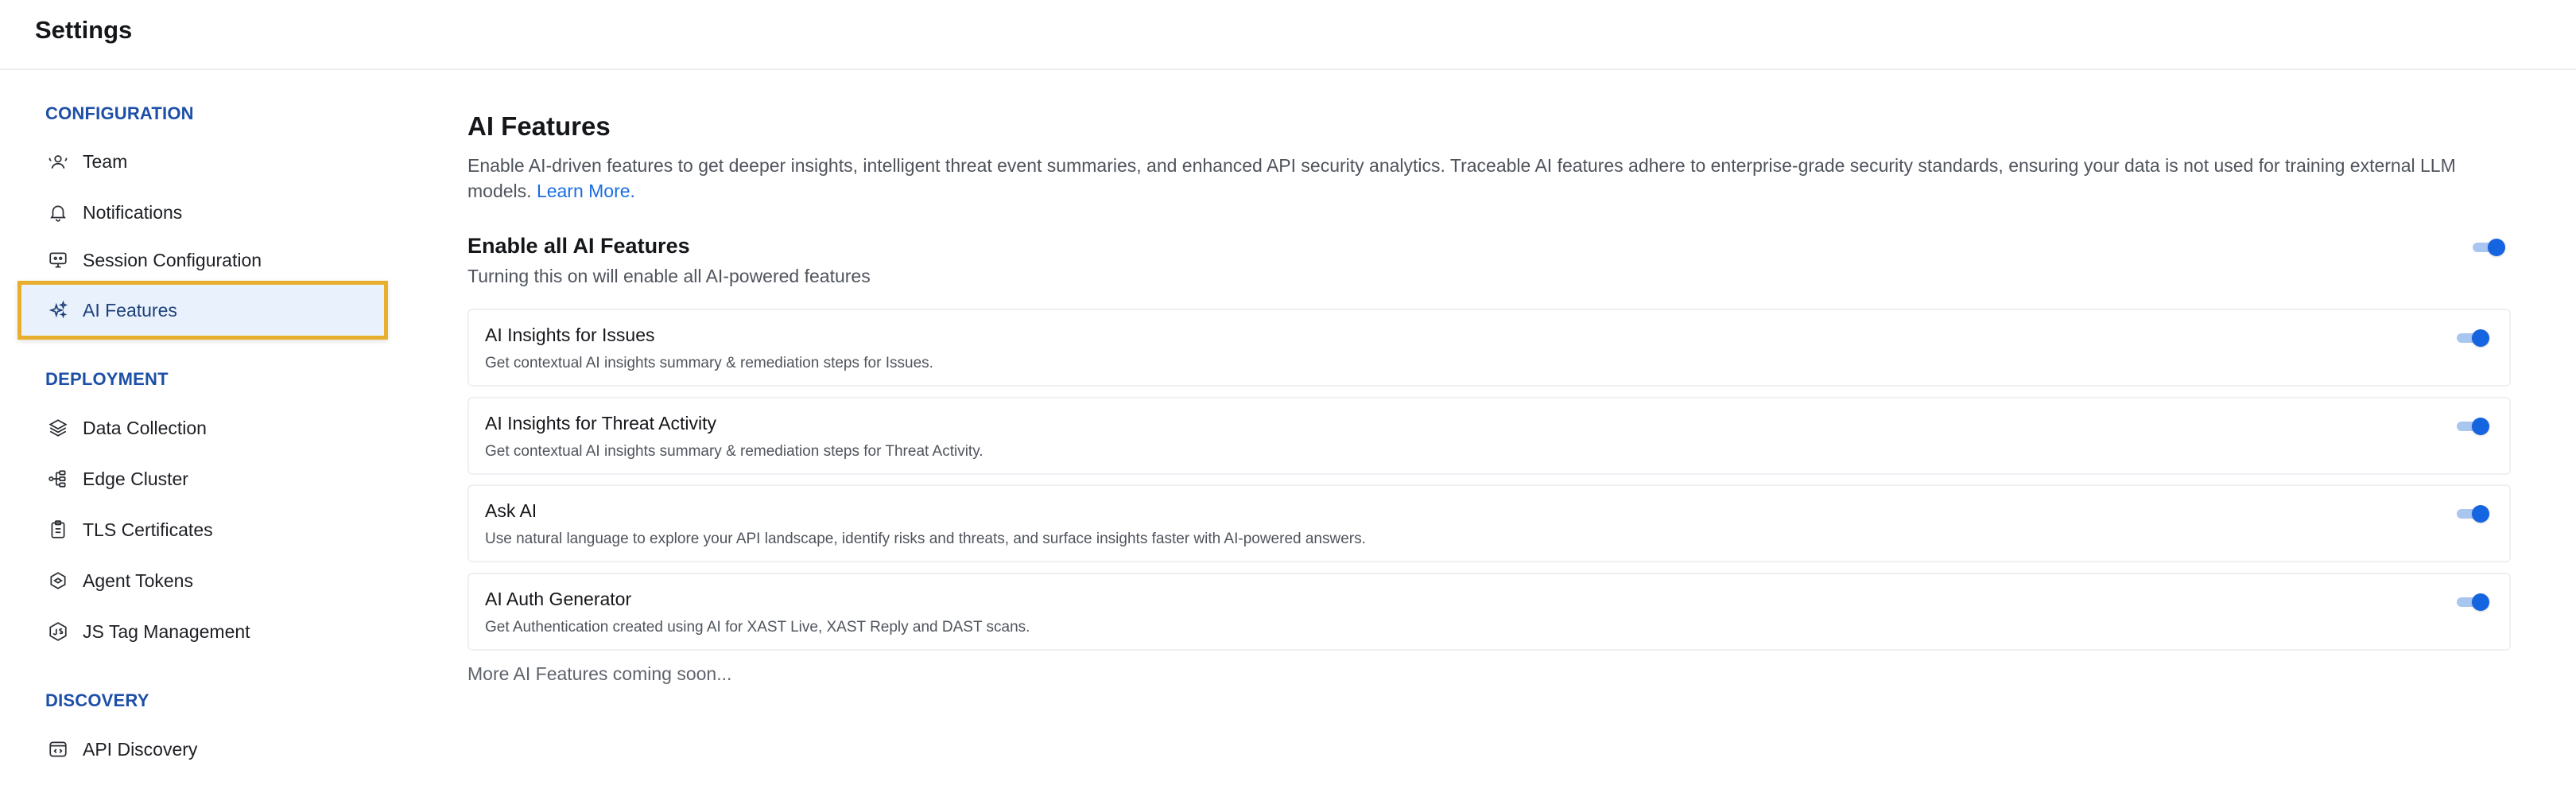 The image size is (2576, 797). I want to click on feature-title: Ask AI, so click(511, 510).